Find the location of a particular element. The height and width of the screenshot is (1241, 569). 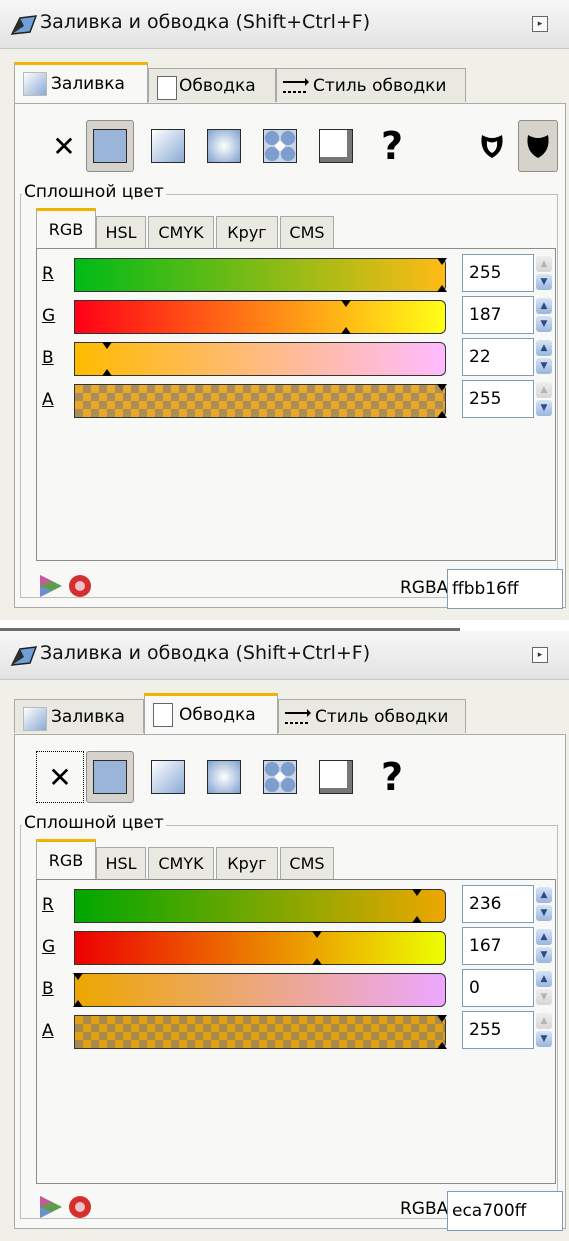

spin-r: 236 is located at coordinates (498, 904).